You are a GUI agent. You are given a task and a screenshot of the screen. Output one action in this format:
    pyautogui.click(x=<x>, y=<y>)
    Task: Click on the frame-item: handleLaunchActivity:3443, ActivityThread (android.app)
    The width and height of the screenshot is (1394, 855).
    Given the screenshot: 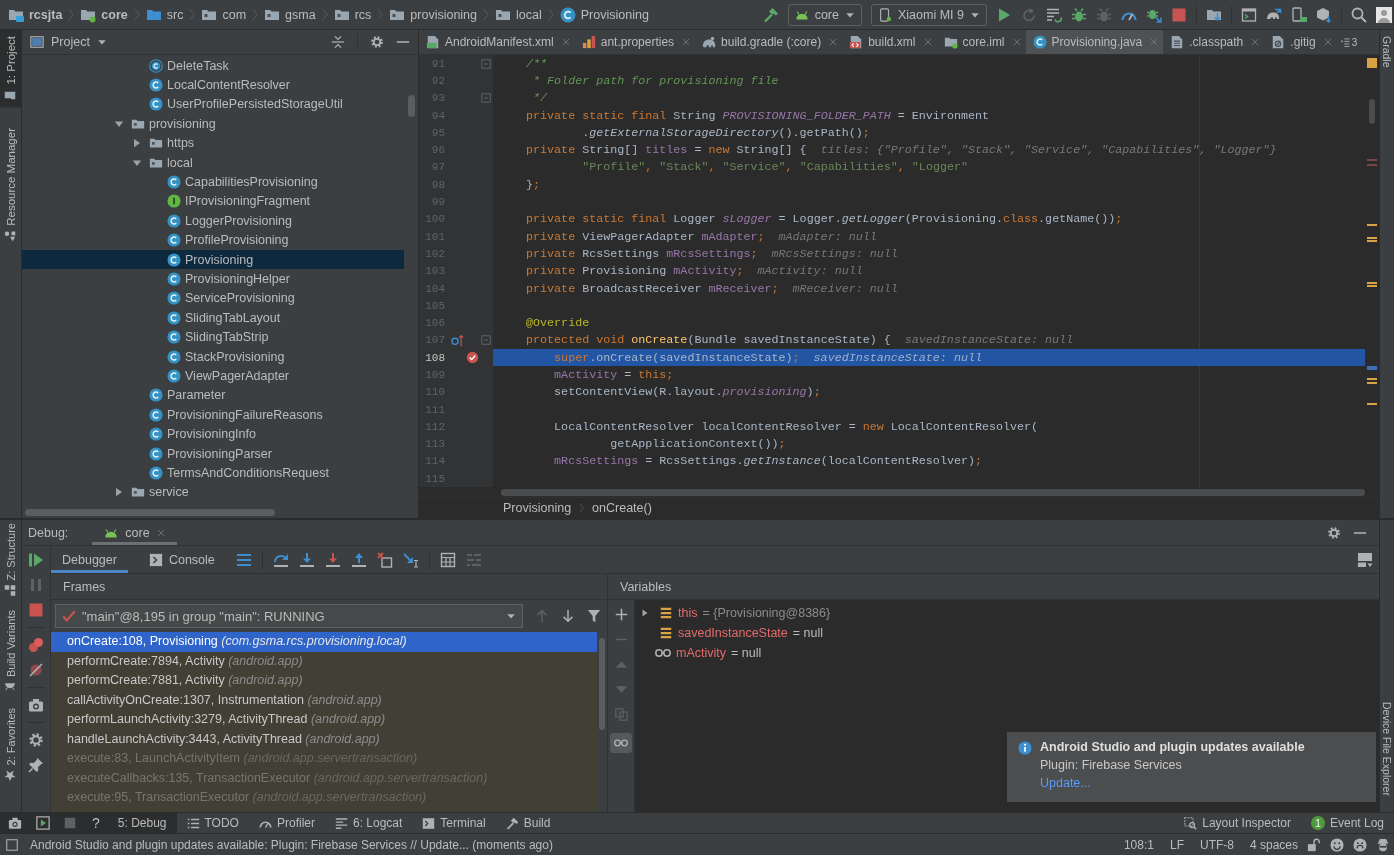 What is the action you would take?
    pyautogui.click(x=324, y=739)
    